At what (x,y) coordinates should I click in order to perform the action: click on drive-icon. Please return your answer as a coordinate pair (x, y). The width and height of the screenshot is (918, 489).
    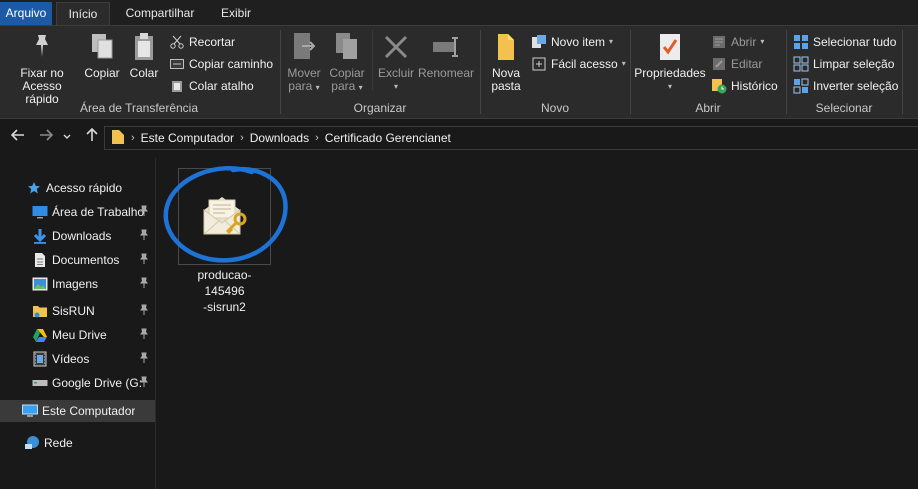
    Looking at the image, I should click on (40, 383).